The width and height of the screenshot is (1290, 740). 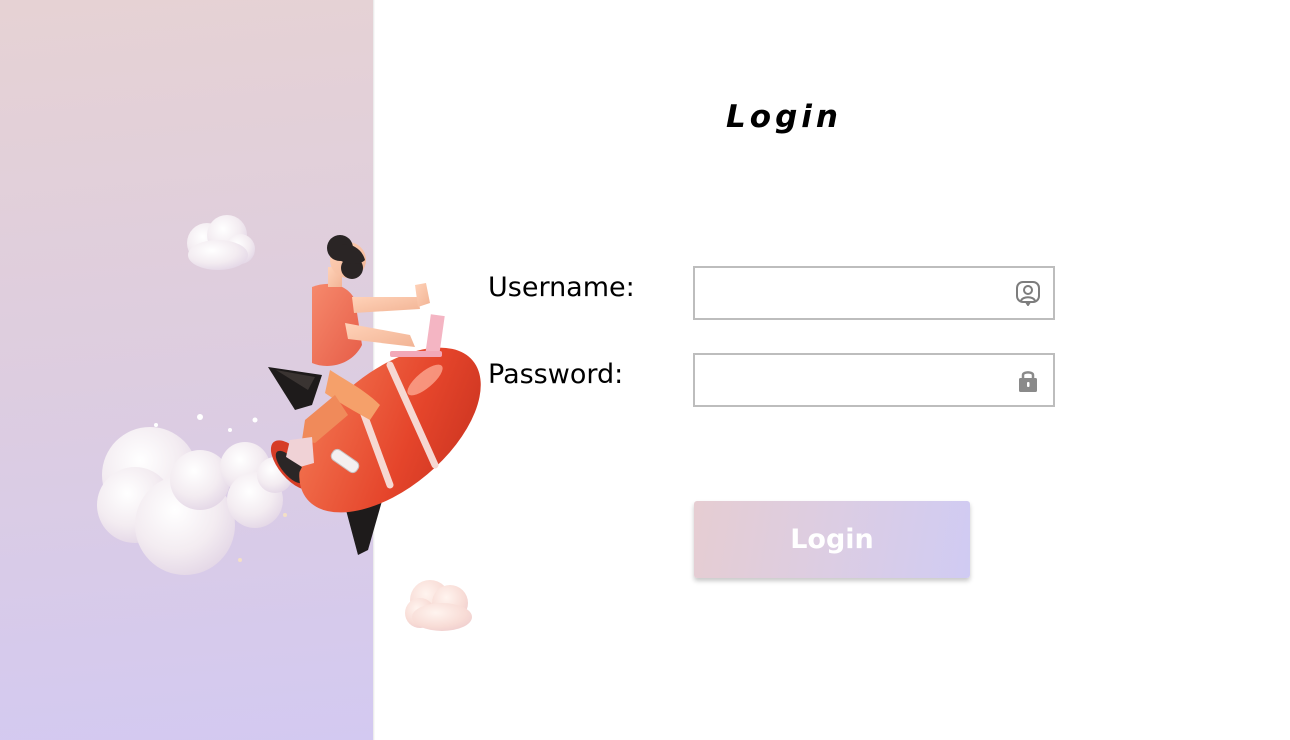 What do you see at coordinates (561, 287) in the screenshot?
I see `username-label: Username:` at bounding box center [561, 287].